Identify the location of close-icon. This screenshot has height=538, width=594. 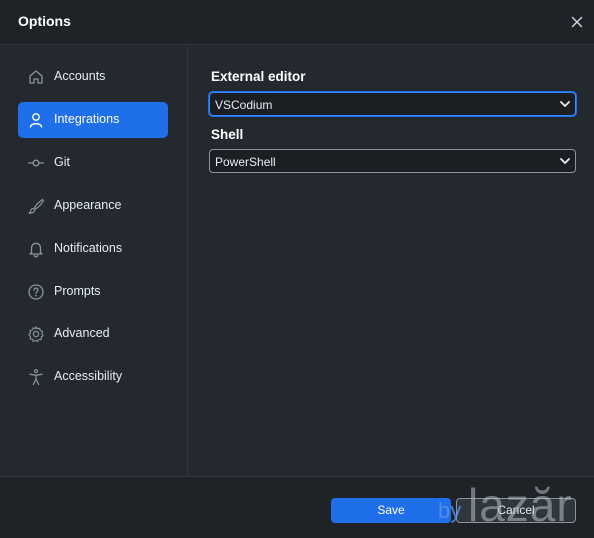
(577, 22).